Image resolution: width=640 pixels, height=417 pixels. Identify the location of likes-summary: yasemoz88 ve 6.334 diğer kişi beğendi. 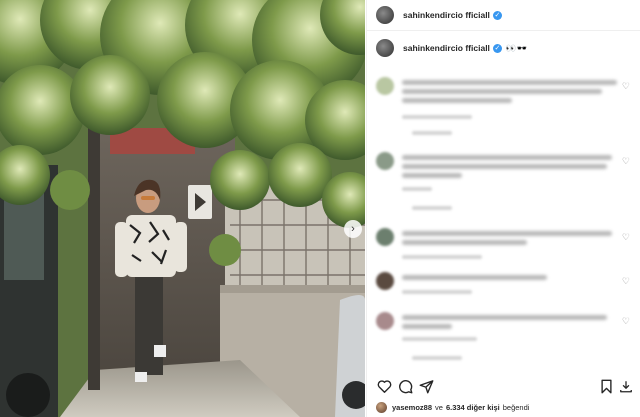
(452, 407).